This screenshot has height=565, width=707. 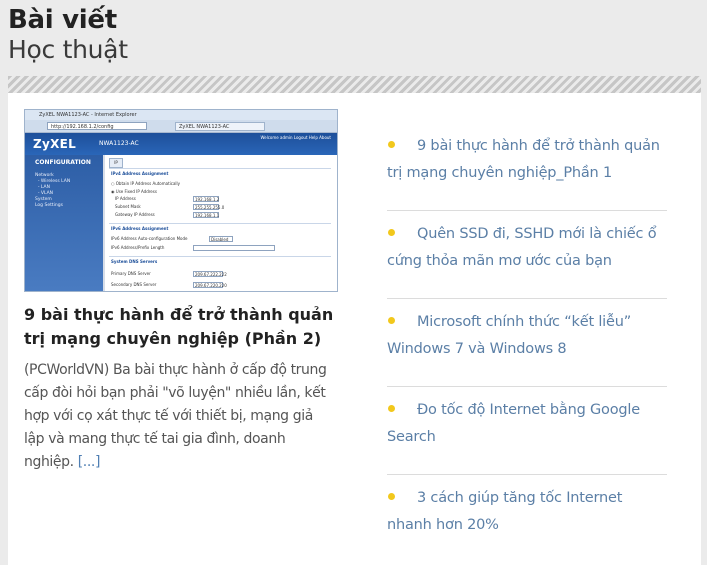 What do you see at coordinates (135, 214) in the screenshot?
I see `gw-label: Gateway IP Address` at bounding box center [135, 214].